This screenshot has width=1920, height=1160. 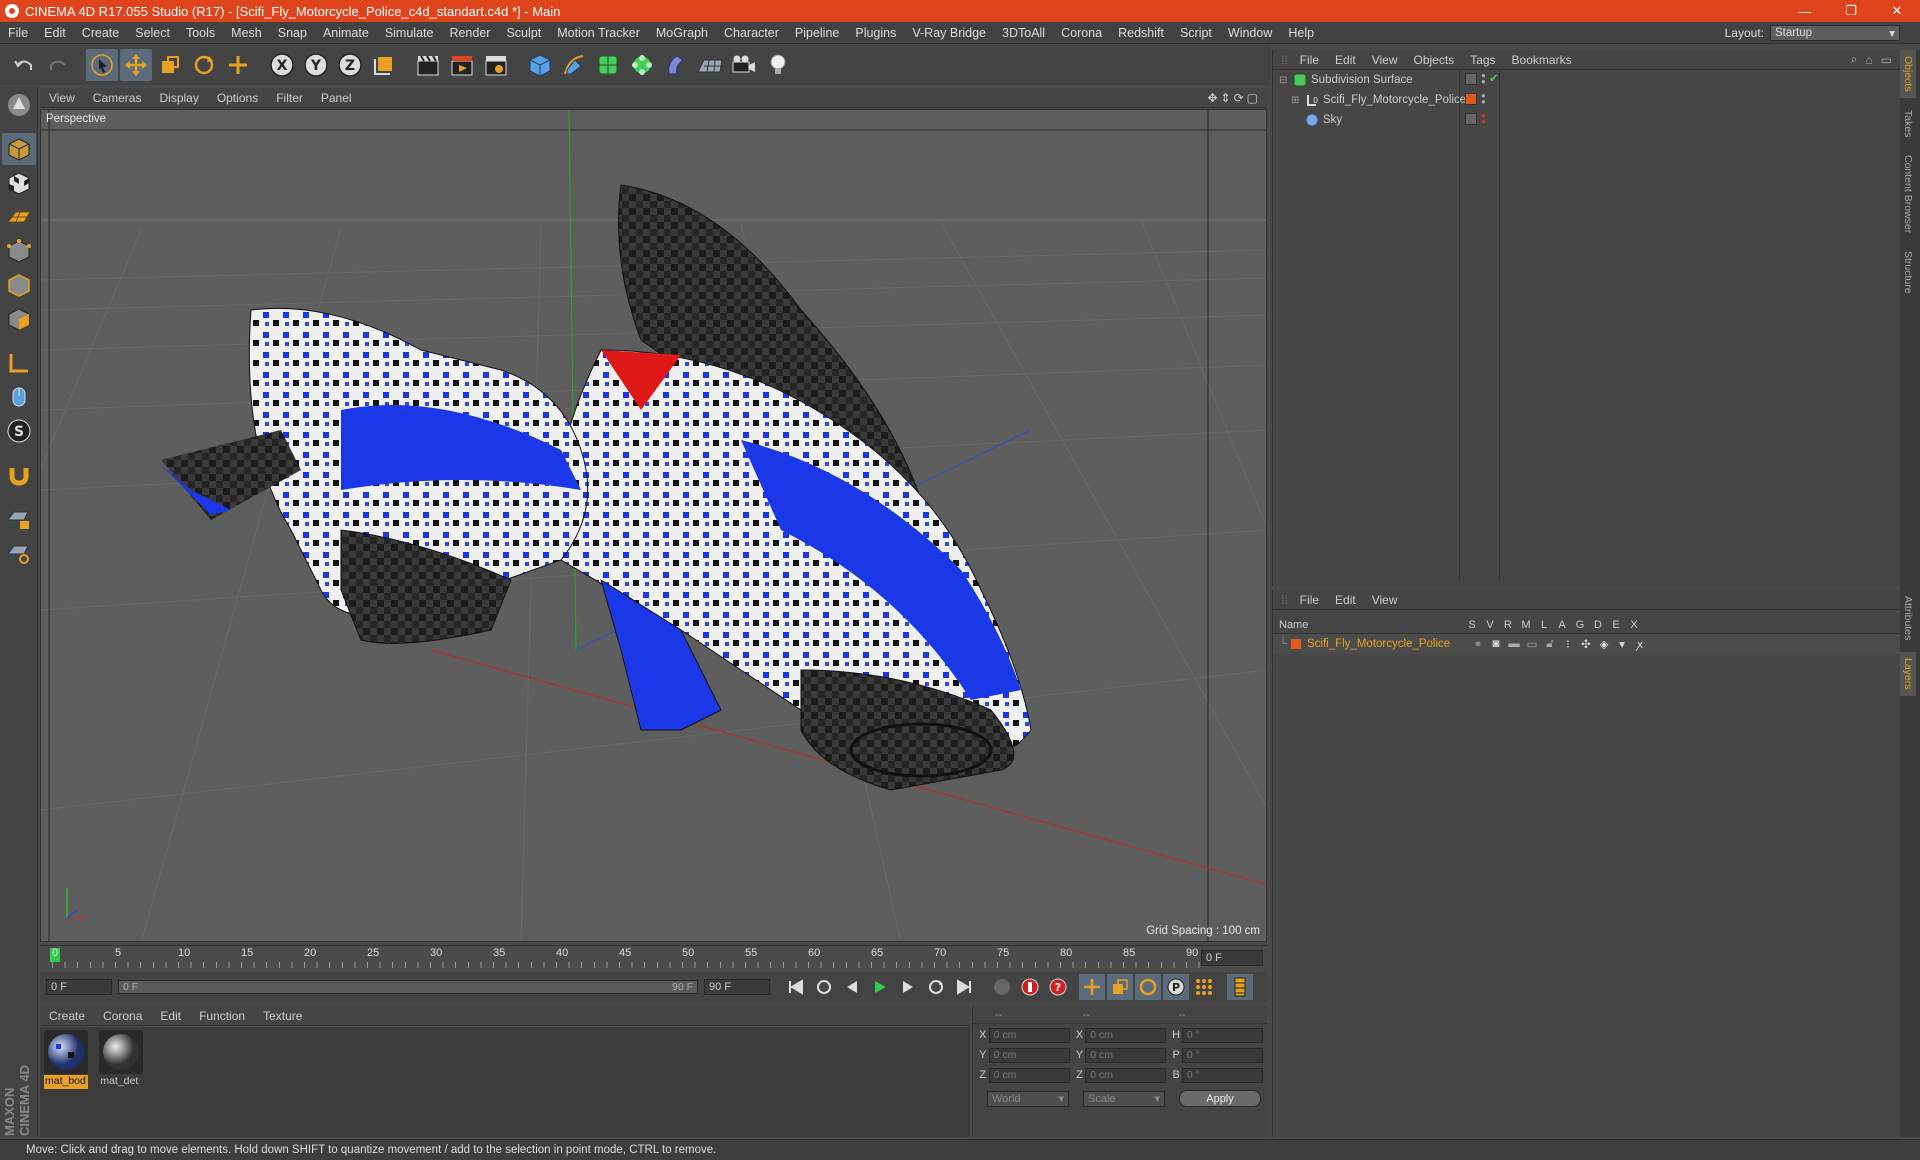 What do you see at coordinates (737, 987) in the screenshot?
I see `end-frame-field: 90 F` at bounding box center [737, 987].